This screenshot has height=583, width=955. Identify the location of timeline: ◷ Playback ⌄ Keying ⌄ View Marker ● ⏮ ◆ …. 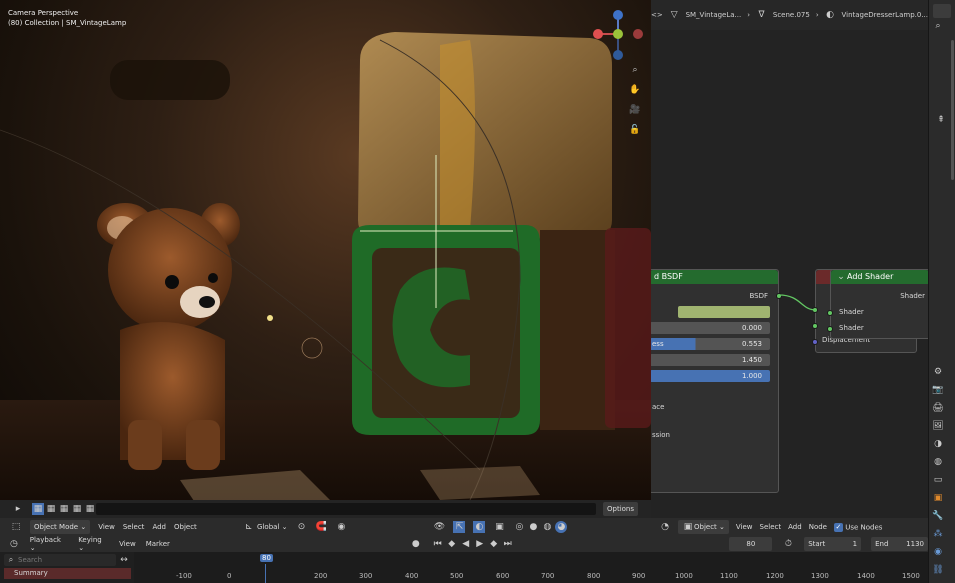
(464, 559).